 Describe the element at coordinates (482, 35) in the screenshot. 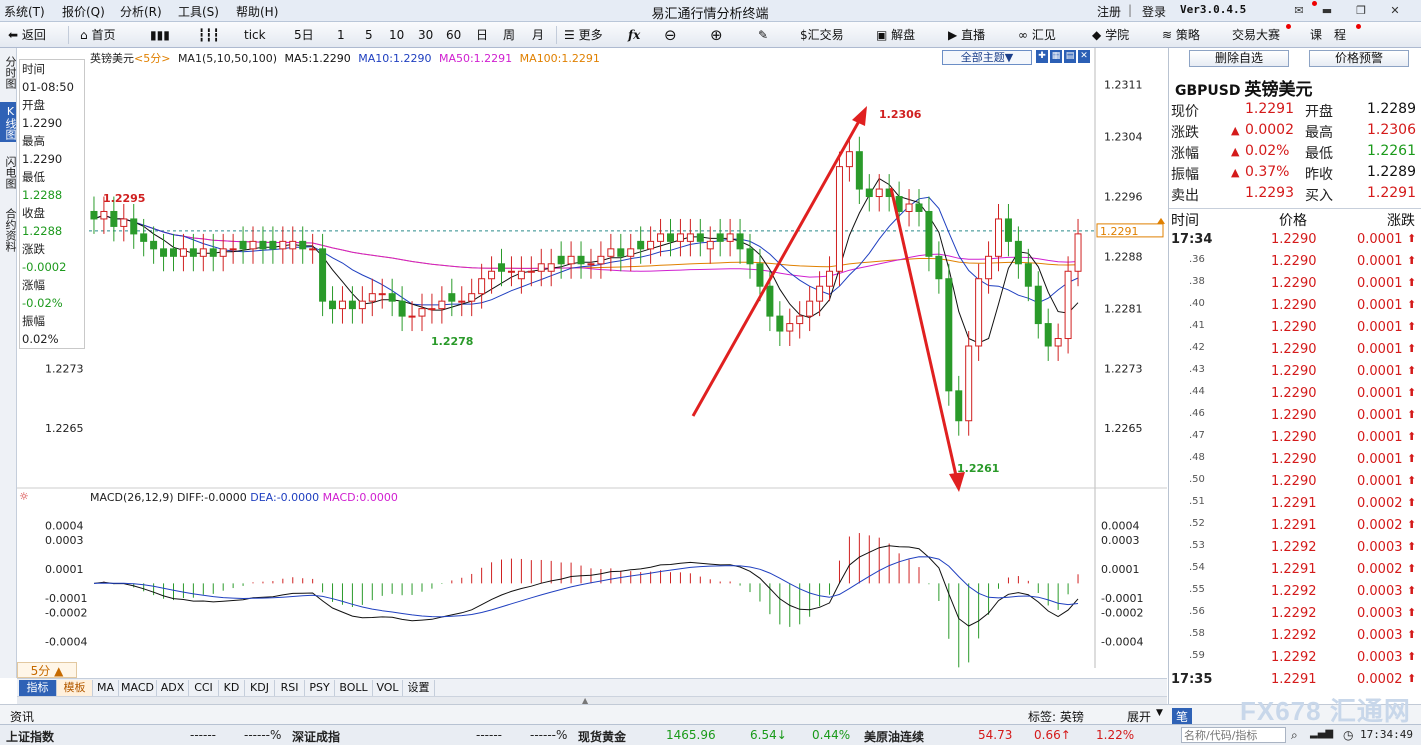

I see `period-day: 日` at that location.